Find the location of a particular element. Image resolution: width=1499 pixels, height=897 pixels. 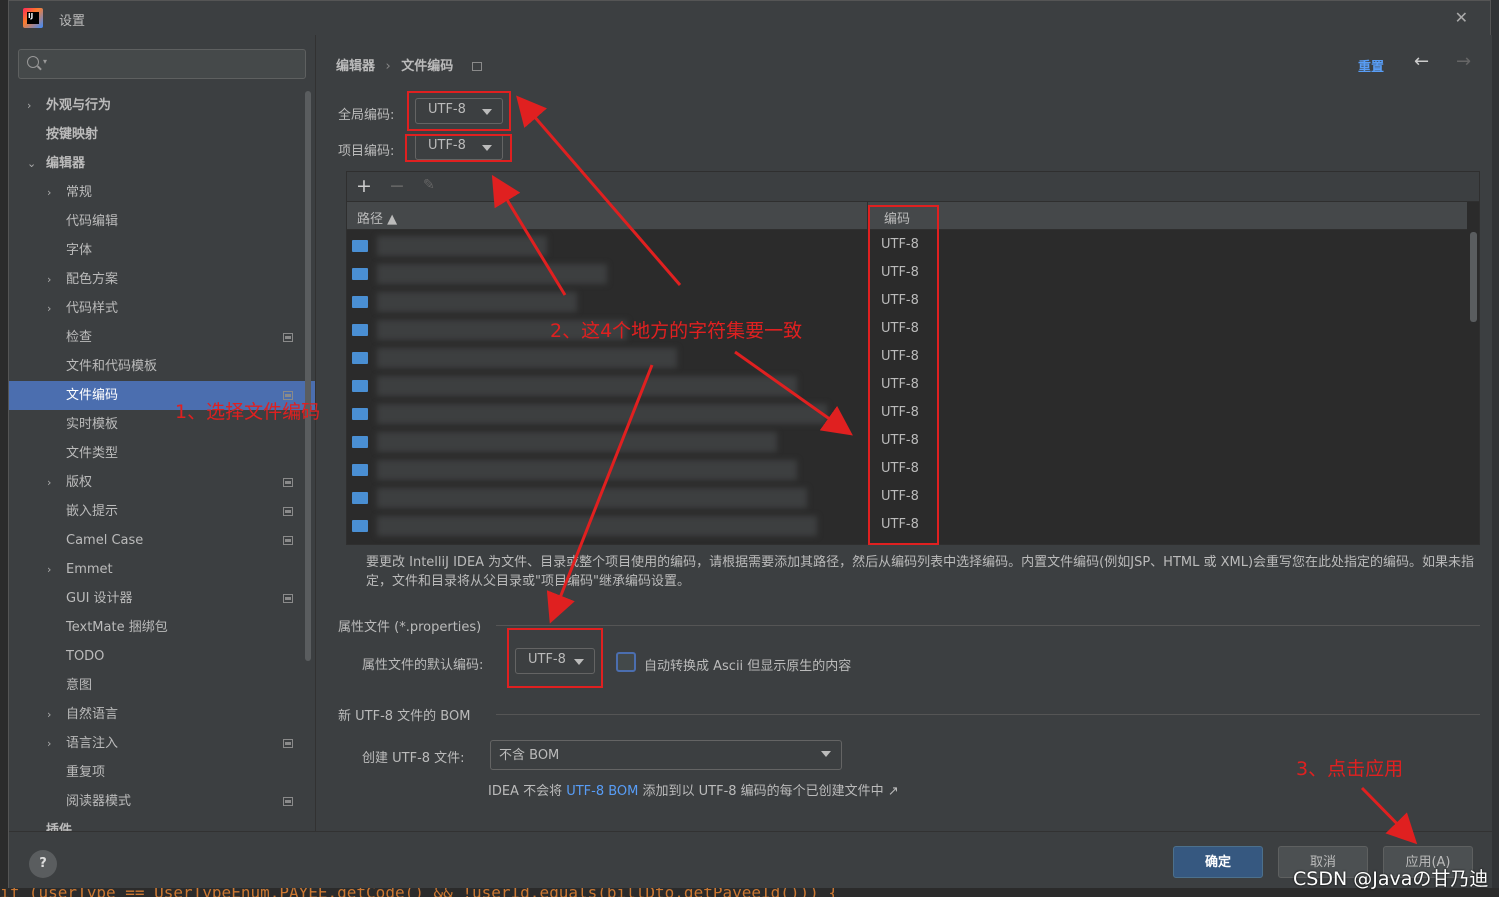

close-icon: ✕ is located at coordinates (1461, 17).